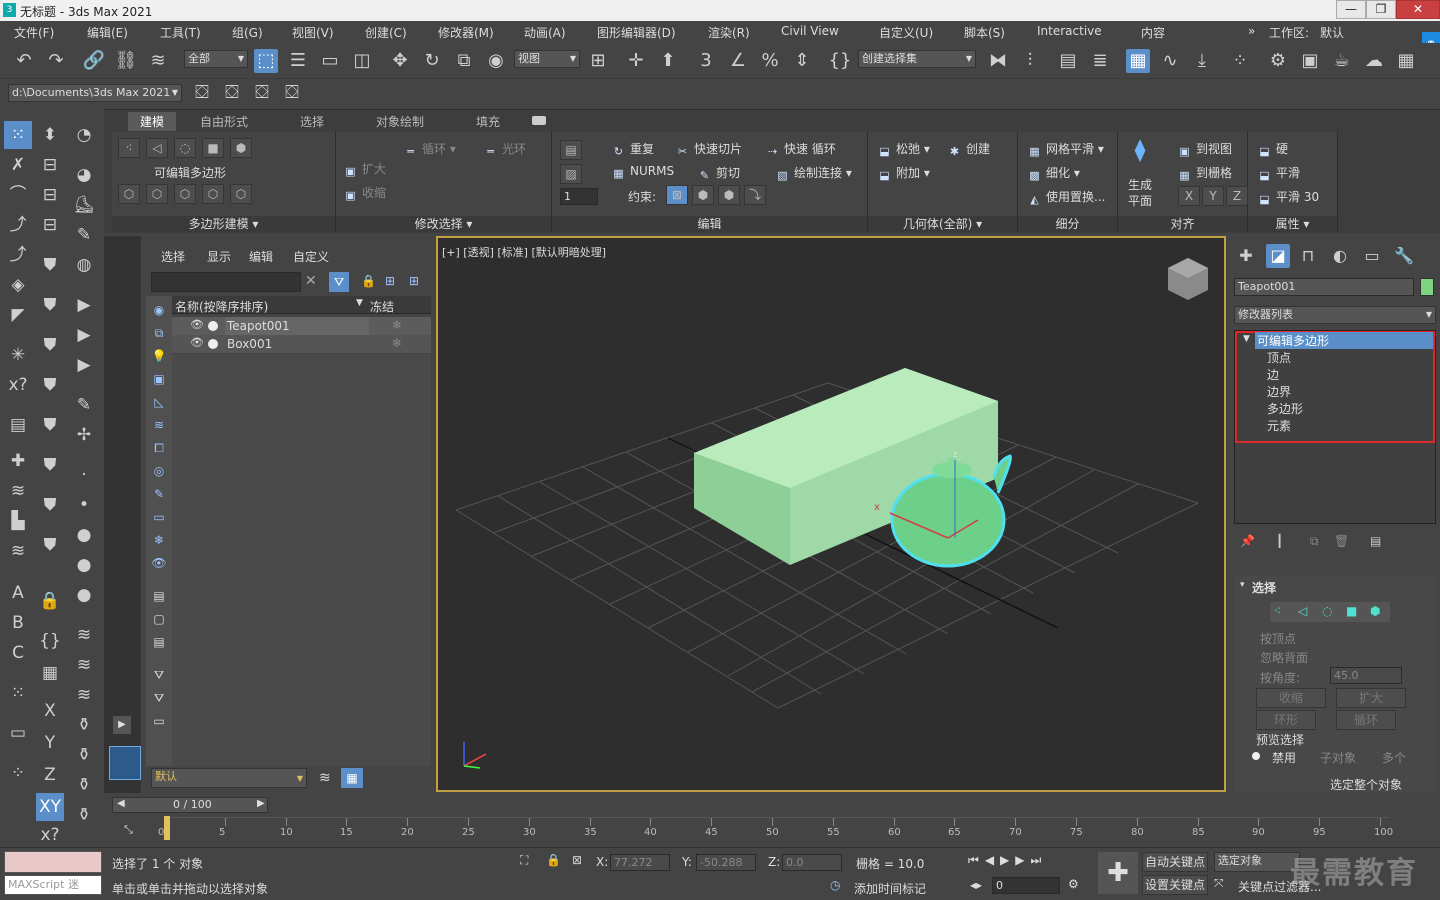  What do you see at coordinates (226, 282) in the screenshot?
I see `explorer-search-input` at bounding box center [226, 282].